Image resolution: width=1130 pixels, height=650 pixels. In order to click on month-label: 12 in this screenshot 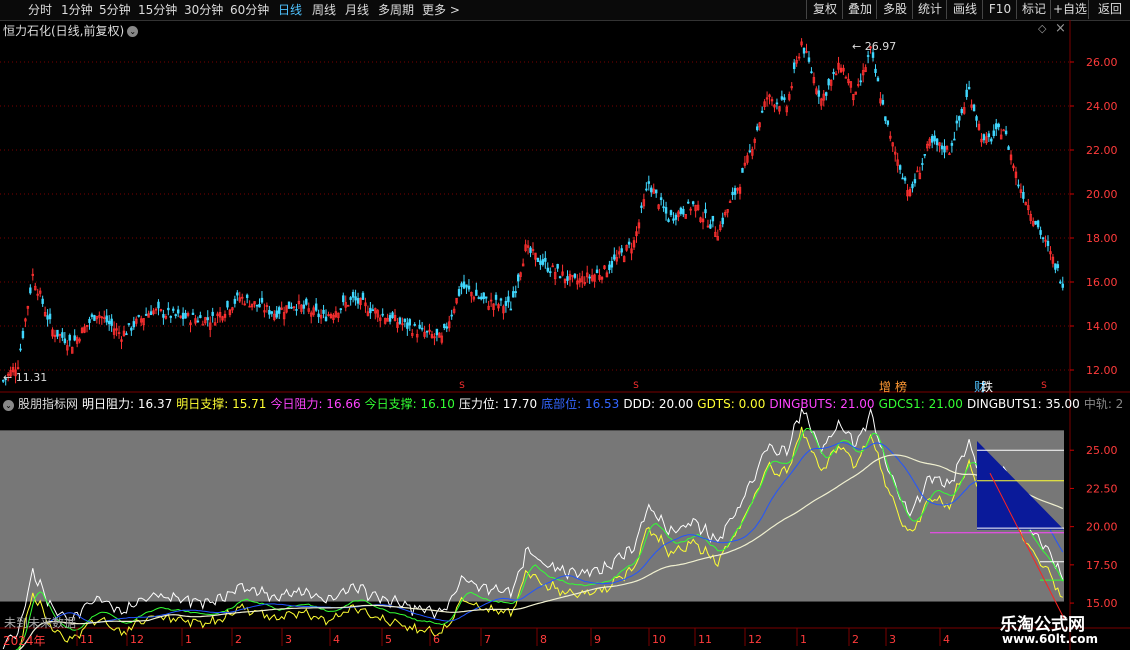, I will do `click(137, 639)`.